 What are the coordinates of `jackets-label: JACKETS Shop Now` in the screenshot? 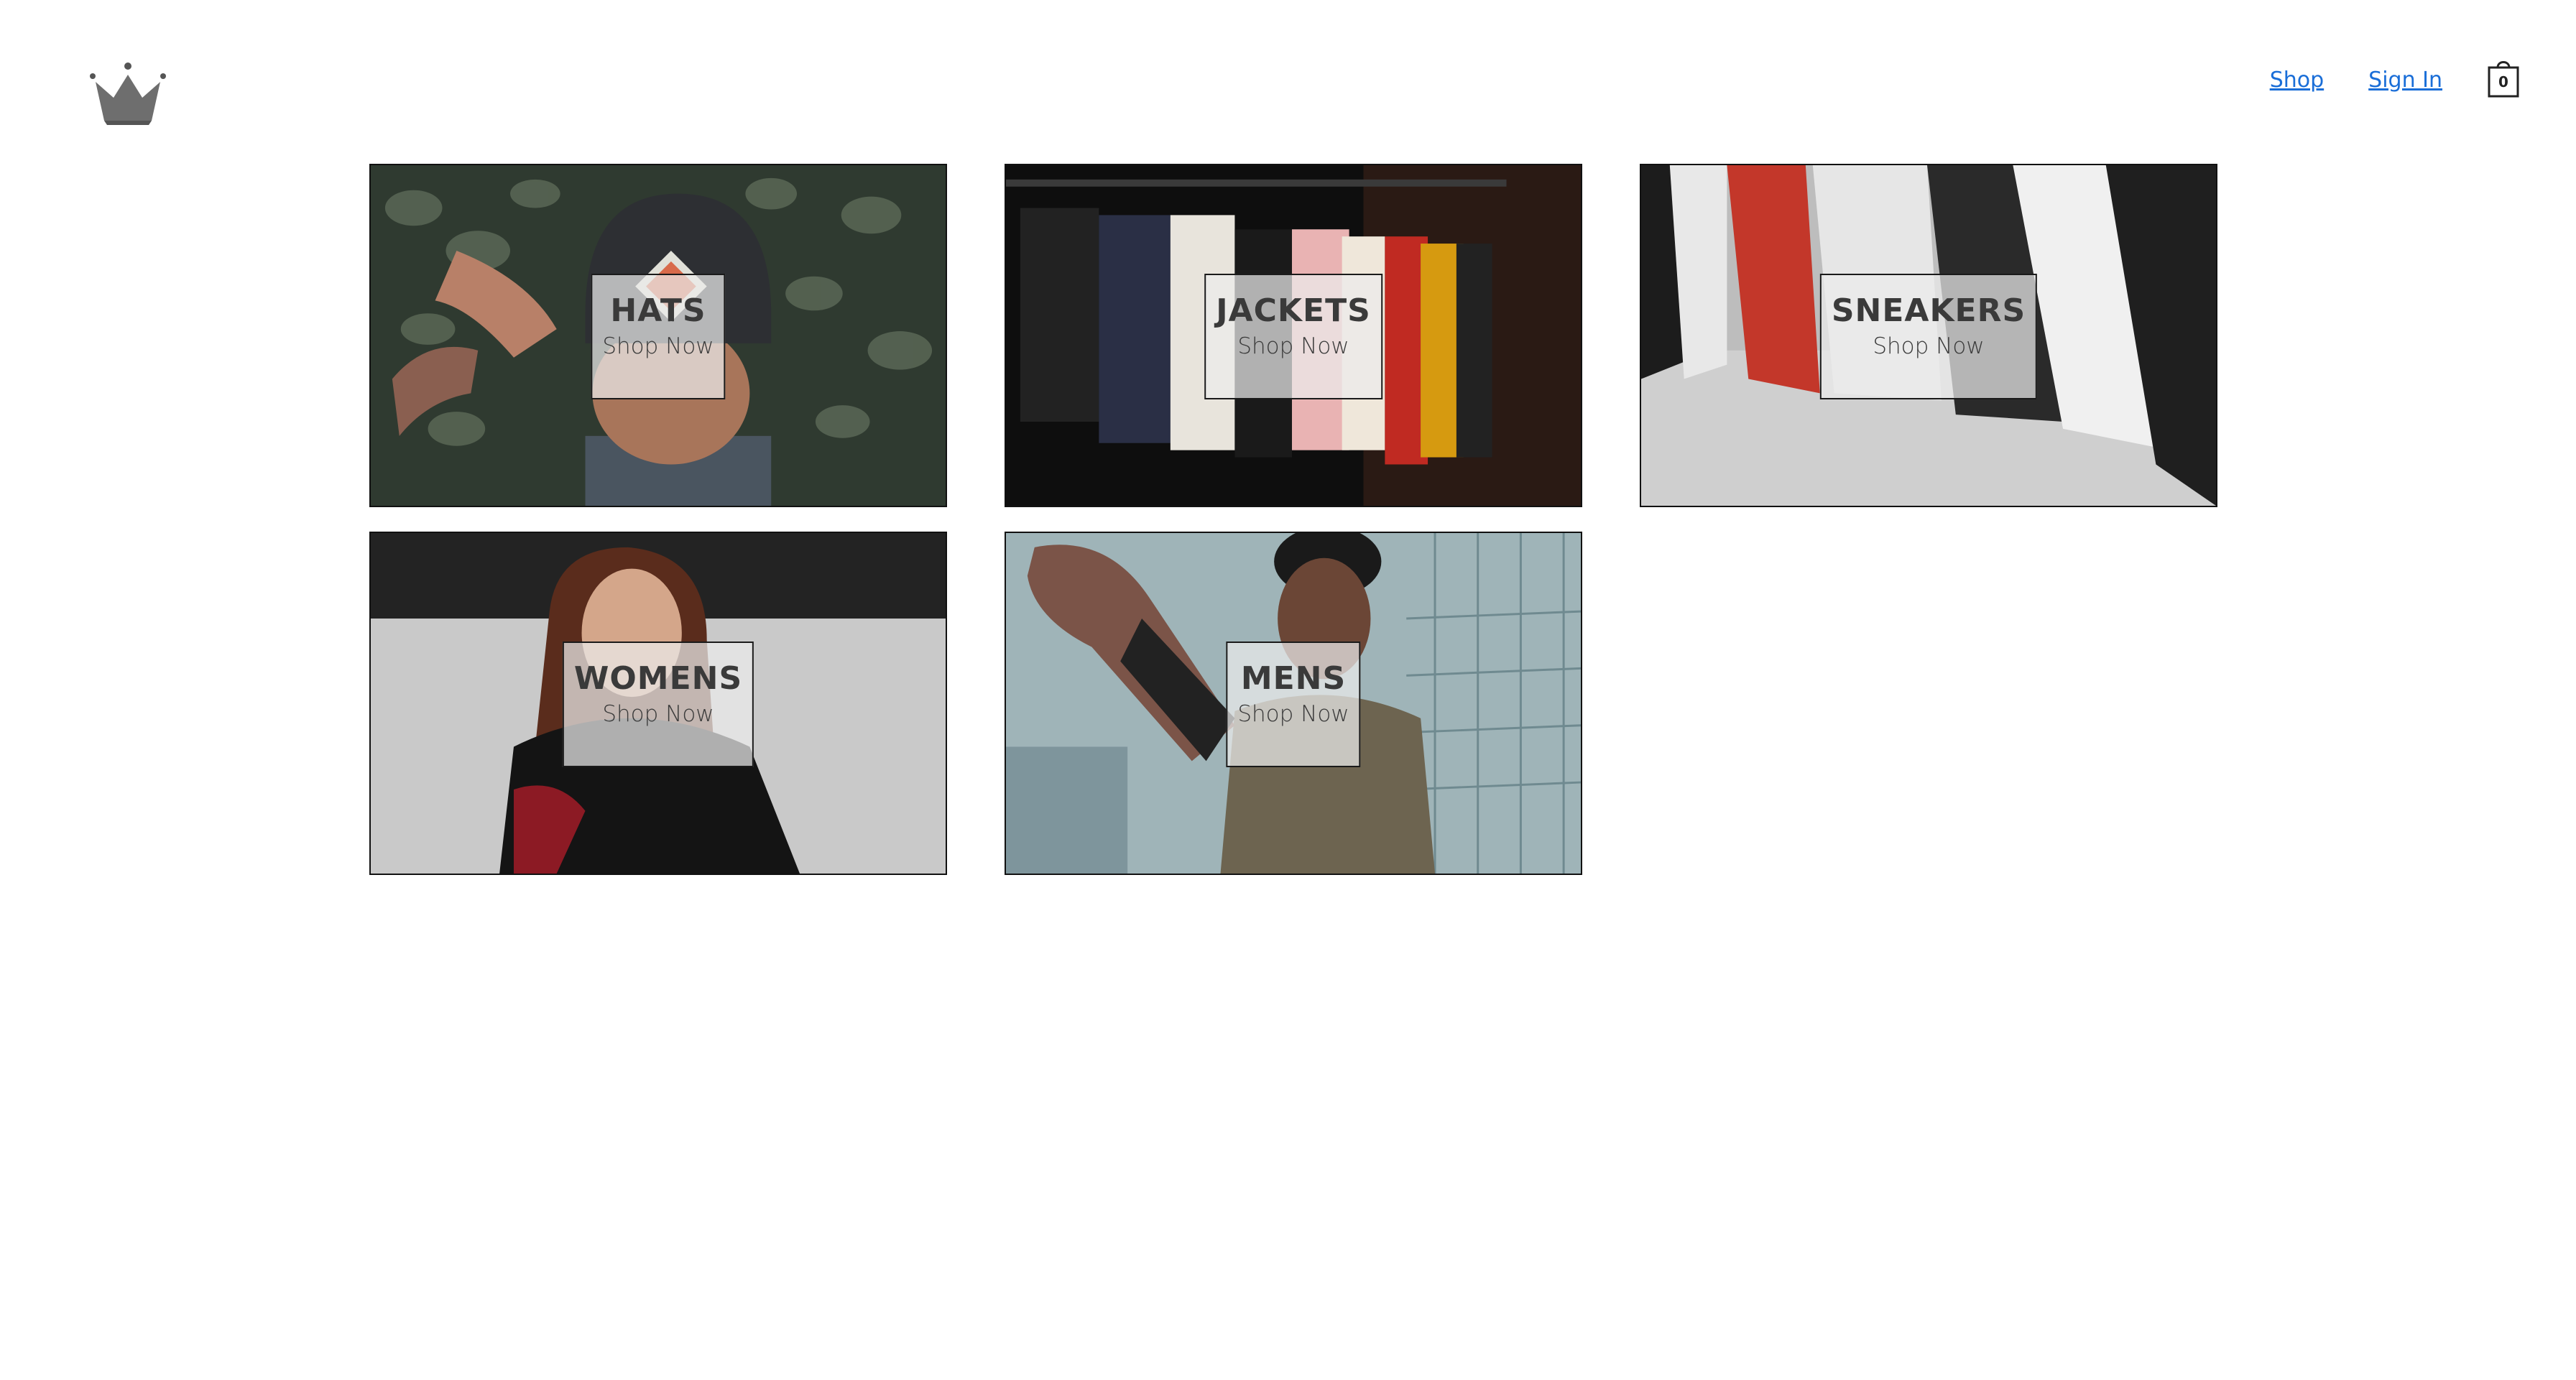 It's located at (1293, 336).